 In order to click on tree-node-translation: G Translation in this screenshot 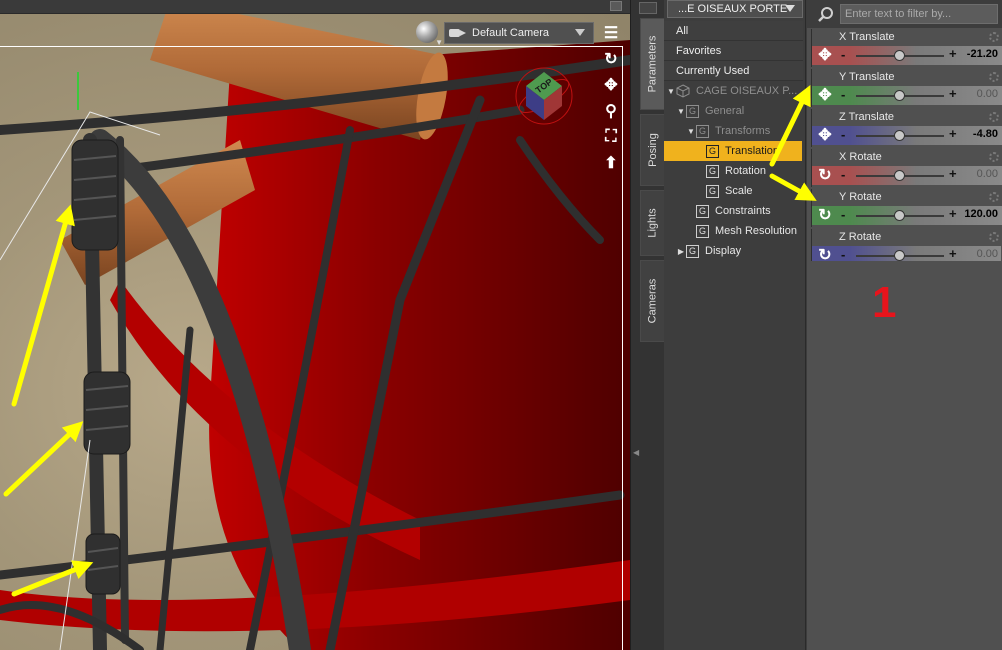, I will do `click(733, 151)`.